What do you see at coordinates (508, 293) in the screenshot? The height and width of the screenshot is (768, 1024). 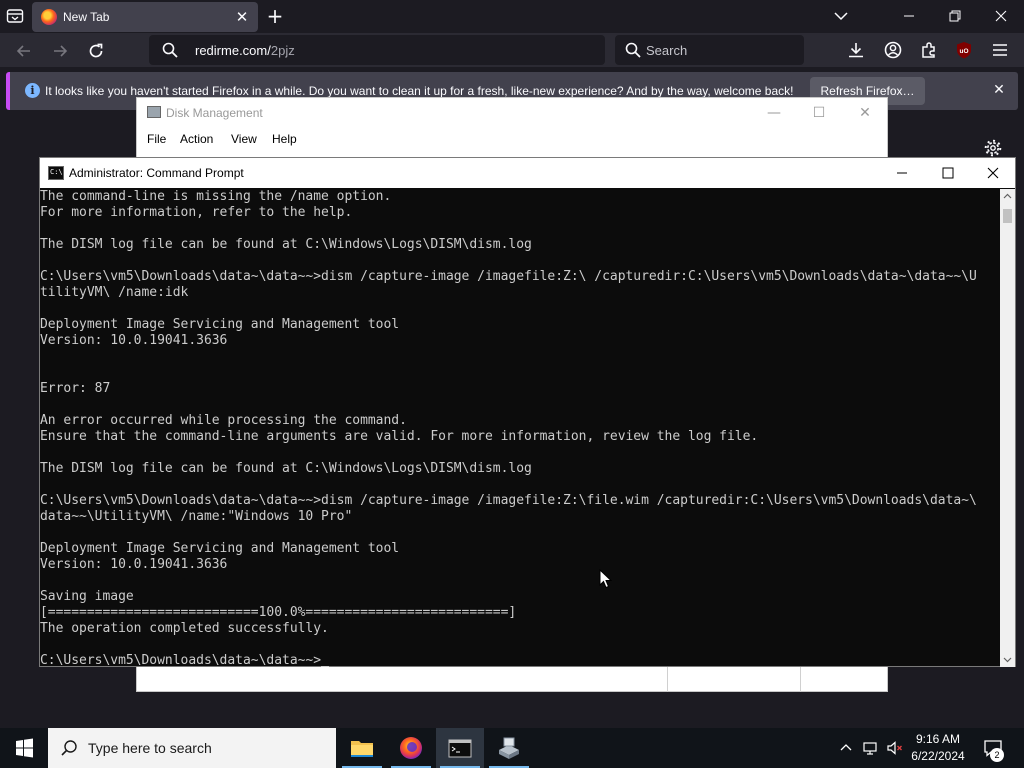 I see `console-line: tilityVM\ /name:idk` at bounding box center [508, 293].